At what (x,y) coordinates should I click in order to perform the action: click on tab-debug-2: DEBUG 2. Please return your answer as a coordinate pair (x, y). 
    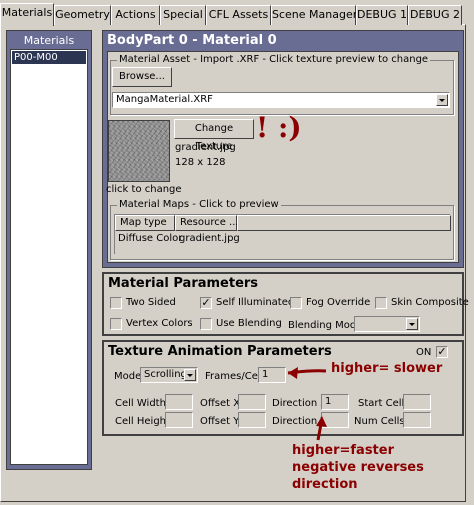
    Looking at the image, I should click on (435, 15).